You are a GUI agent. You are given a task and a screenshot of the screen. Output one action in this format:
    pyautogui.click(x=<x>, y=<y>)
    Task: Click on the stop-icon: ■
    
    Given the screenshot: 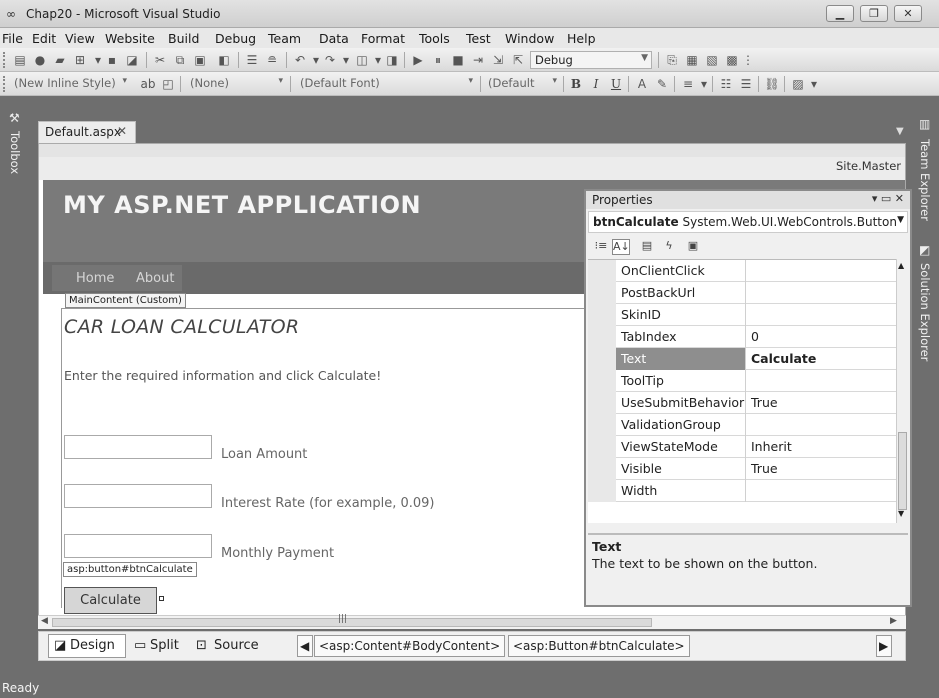 What is the action you would take?
    pyautogui.click(x=458, y=60)
    